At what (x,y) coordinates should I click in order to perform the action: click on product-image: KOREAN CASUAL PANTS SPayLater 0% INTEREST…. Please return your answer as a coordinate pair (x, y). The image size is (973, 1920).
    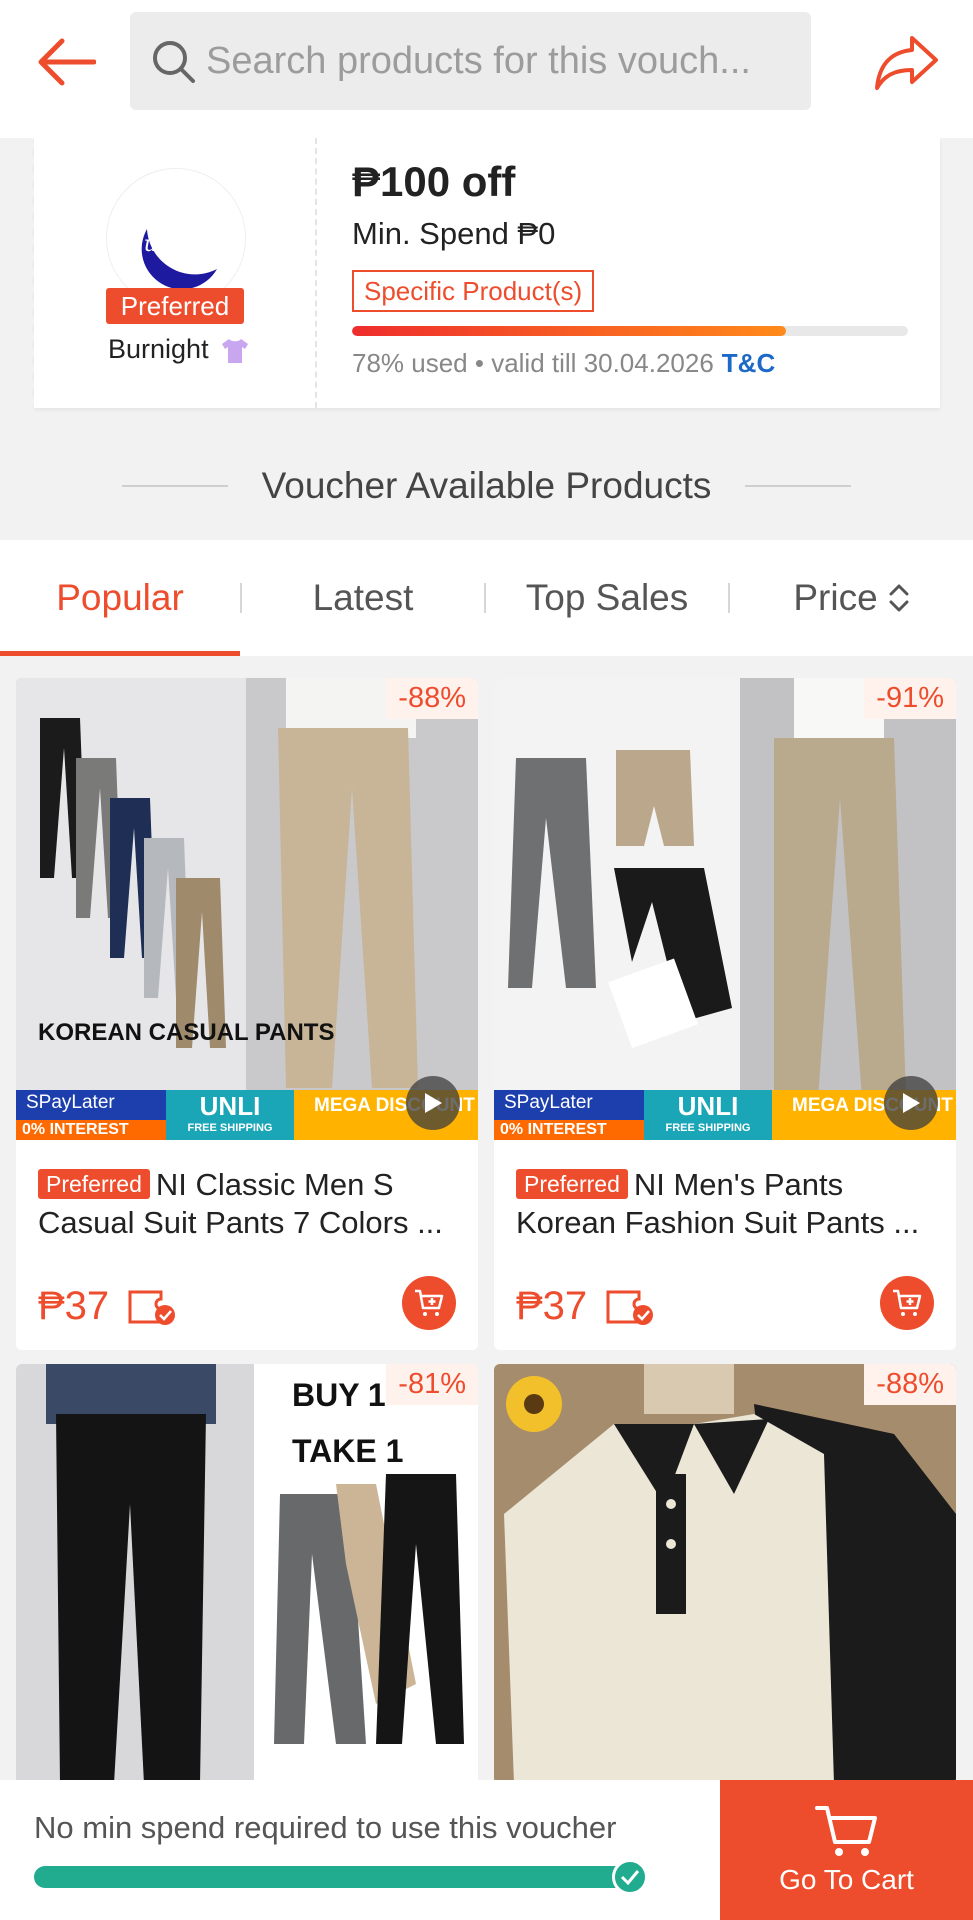
    Looking at the image, I should click on (247, 909).